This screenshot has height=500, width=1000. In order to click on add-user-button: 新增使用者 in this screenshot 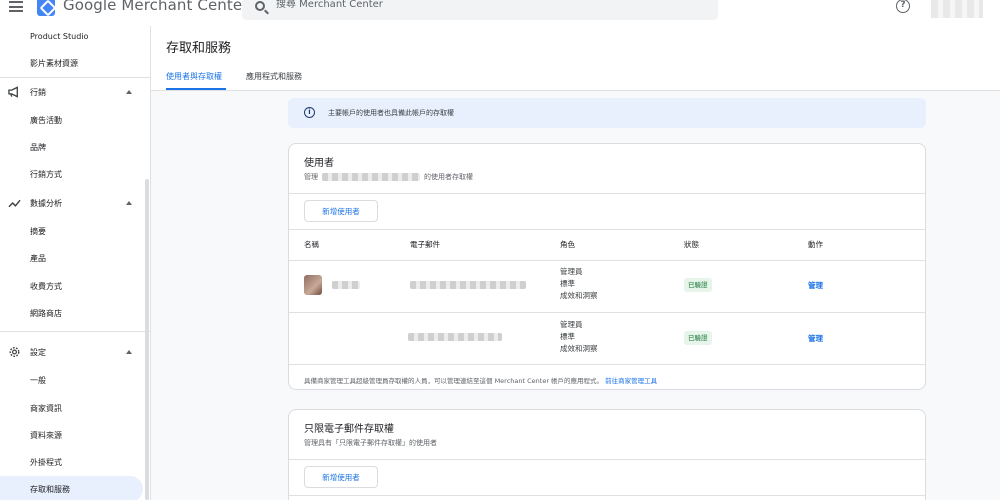, I will do `click(341, 211)`.